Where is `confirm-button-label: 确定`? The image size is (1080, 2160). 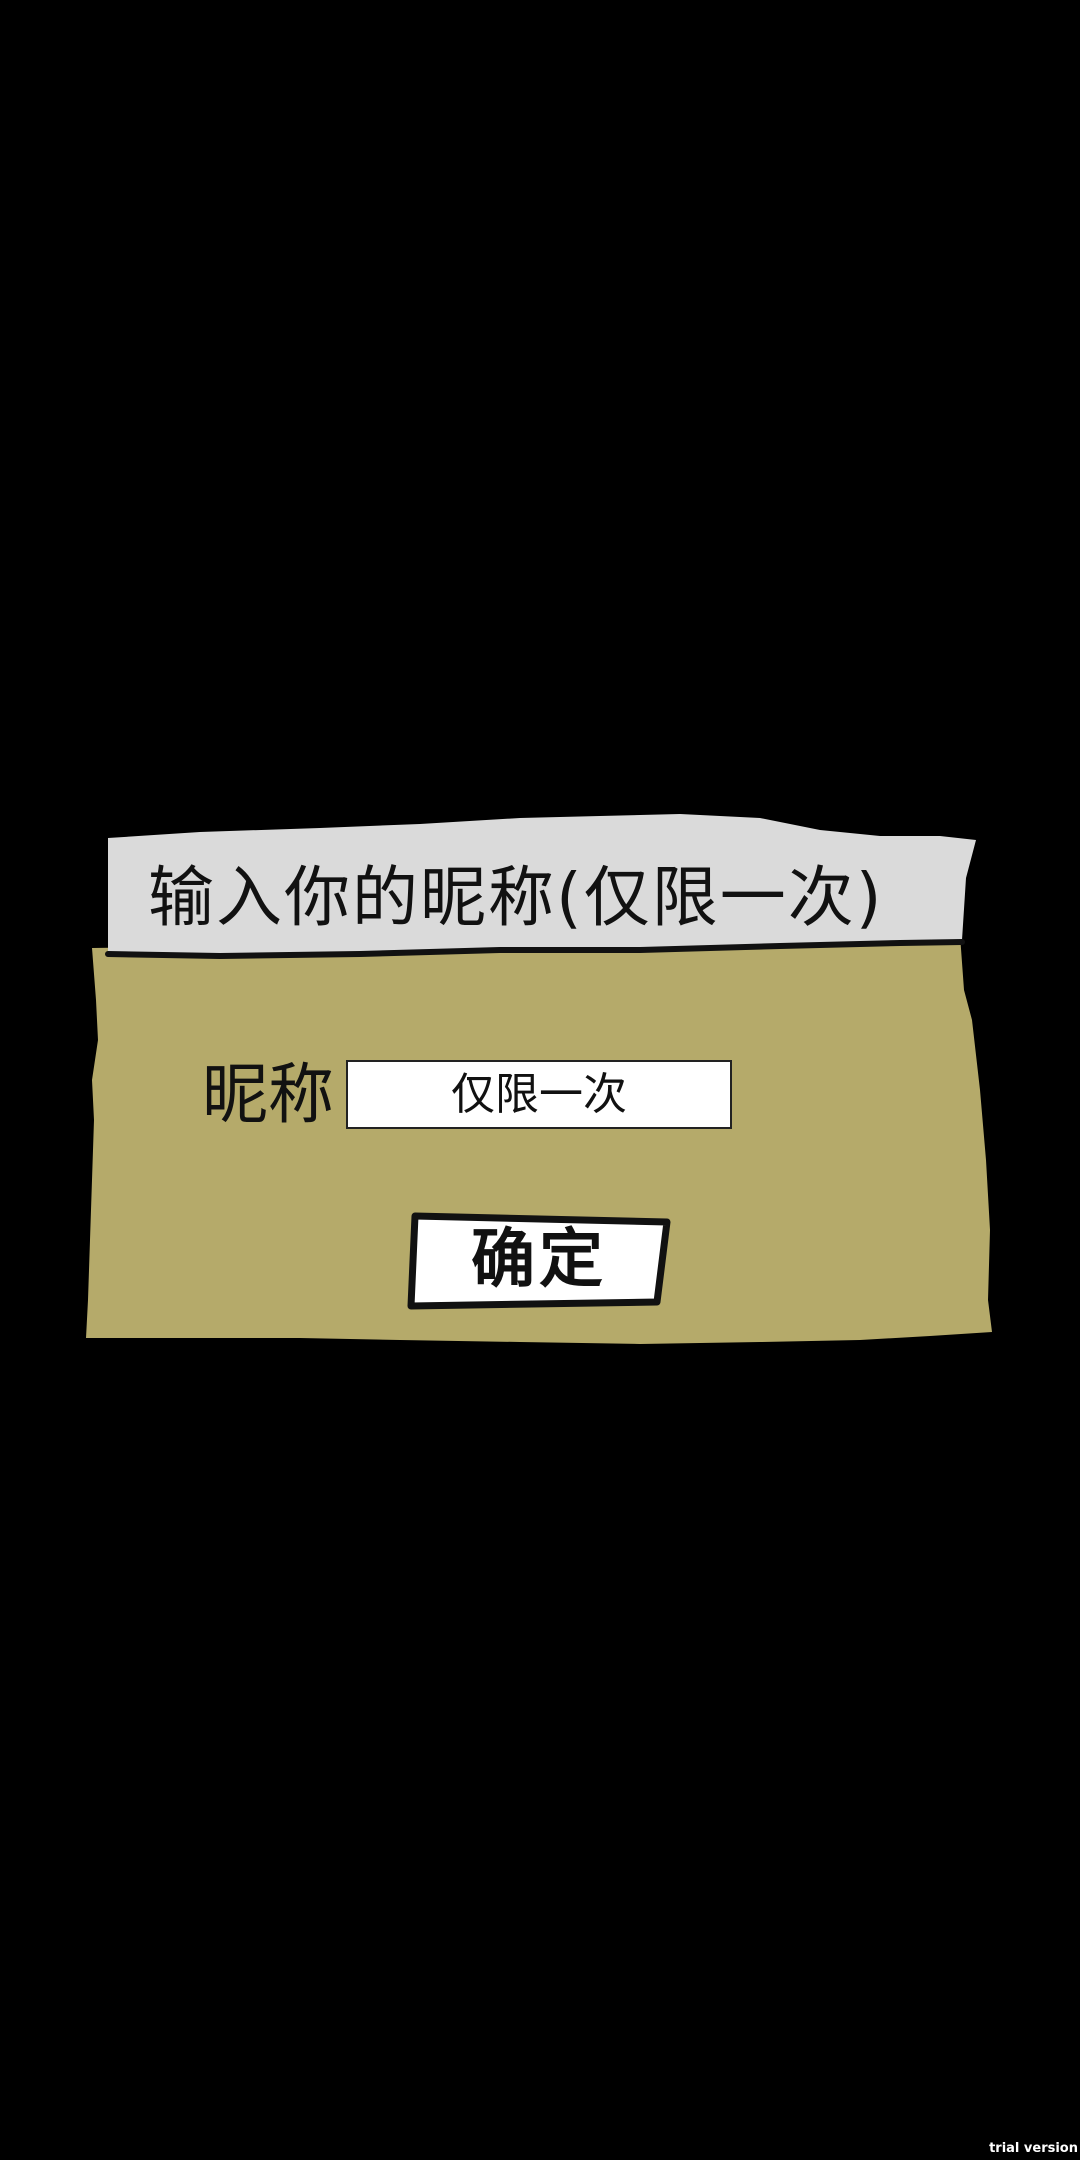
confirm-button-label: 确定 is located at coordinates (539, 1260).